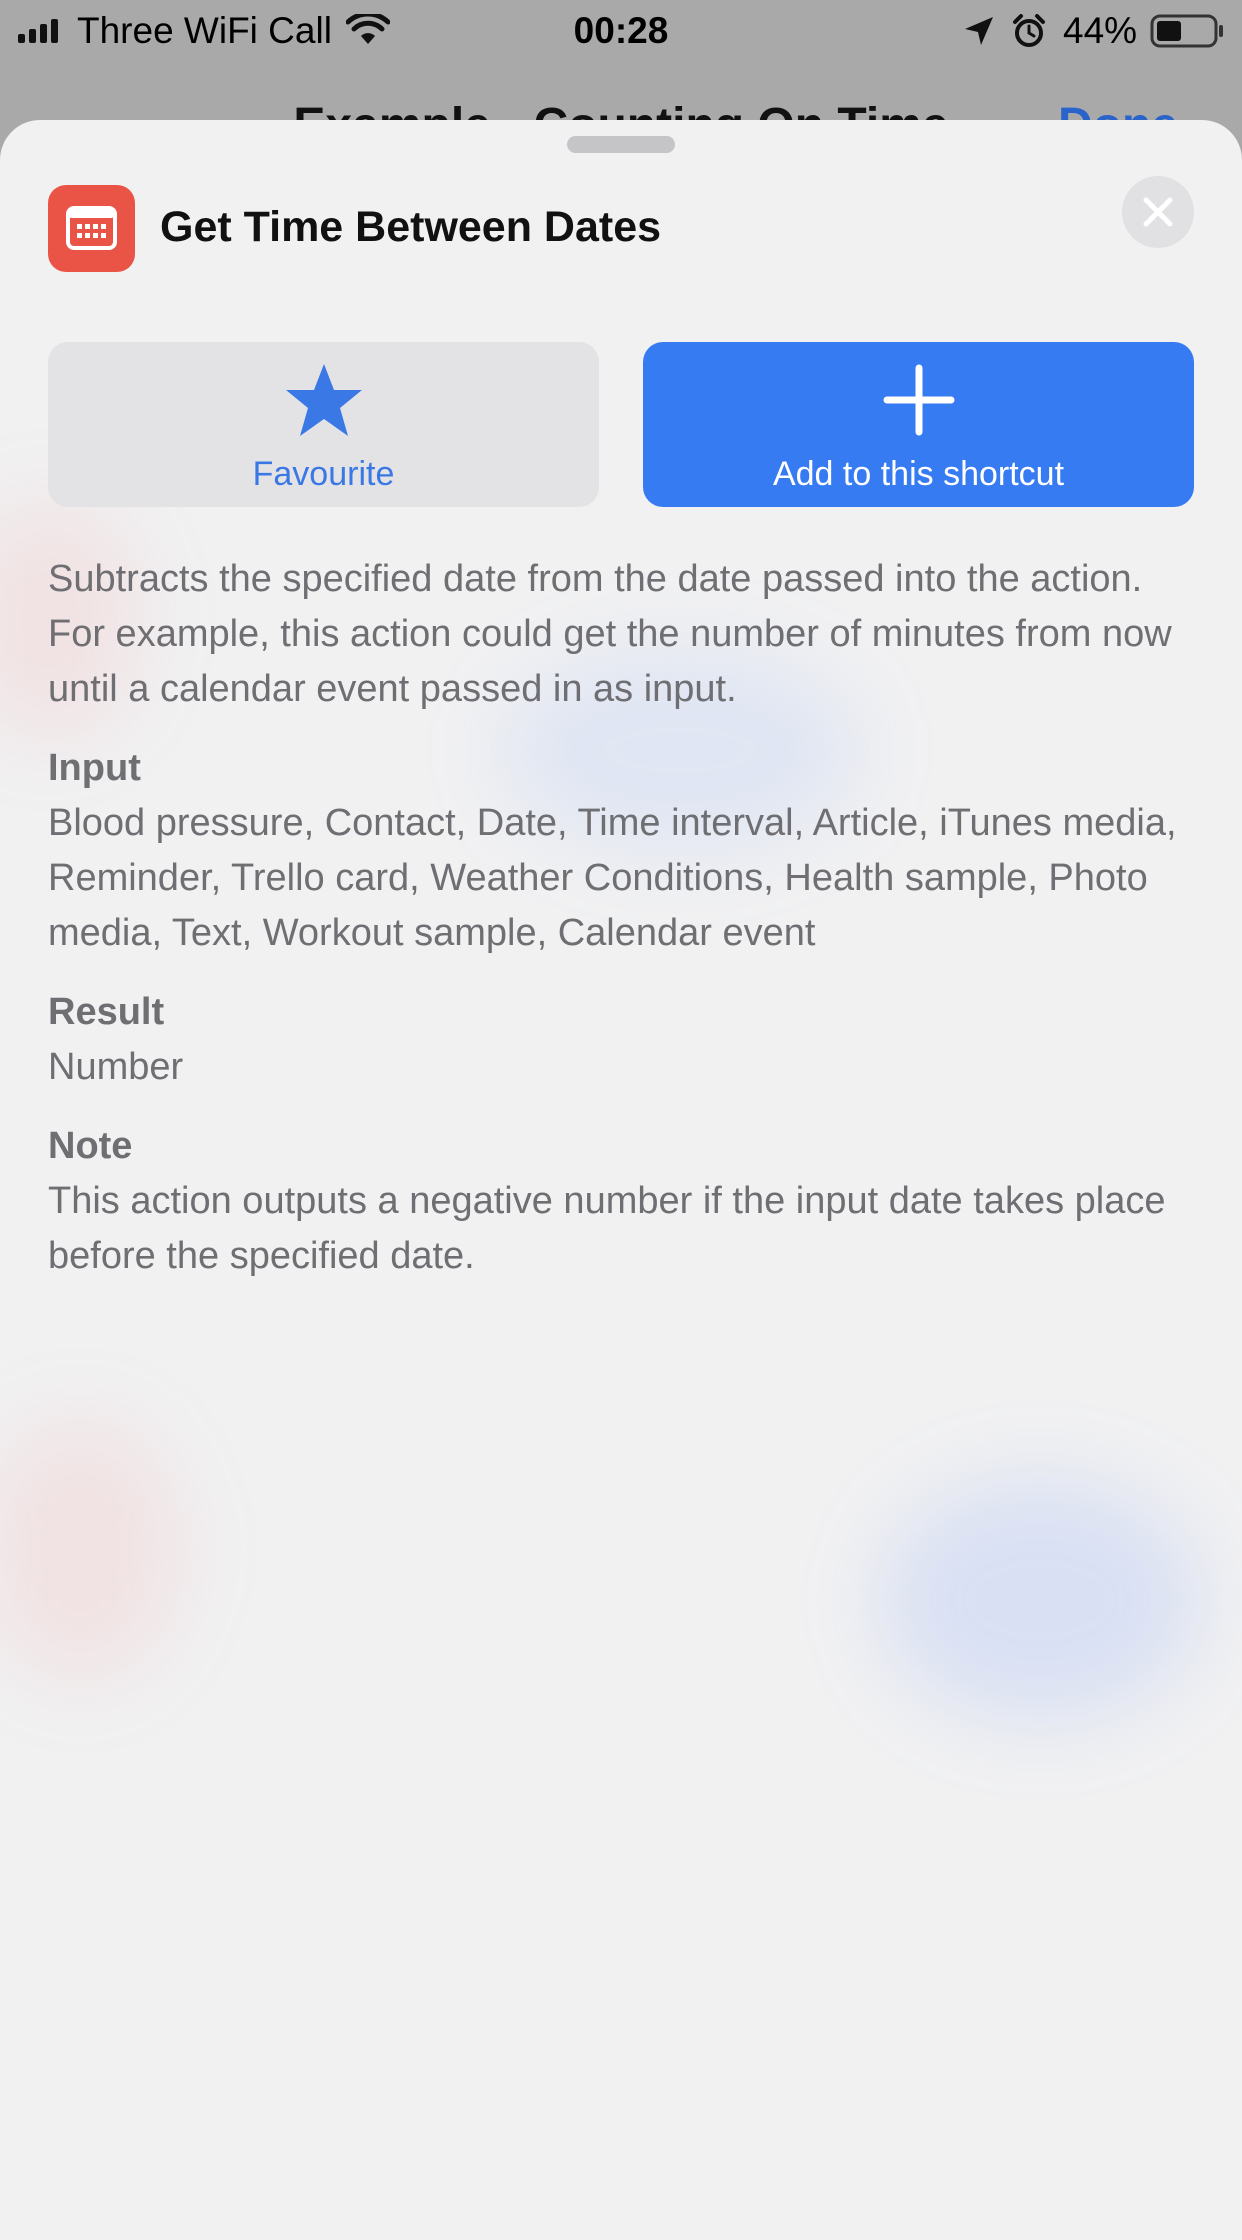 This screenshot has height=2240, width=1242. Describe the element at coordinates (106, 1012) in the screenshot. I see `result-heading: Result` at that location.